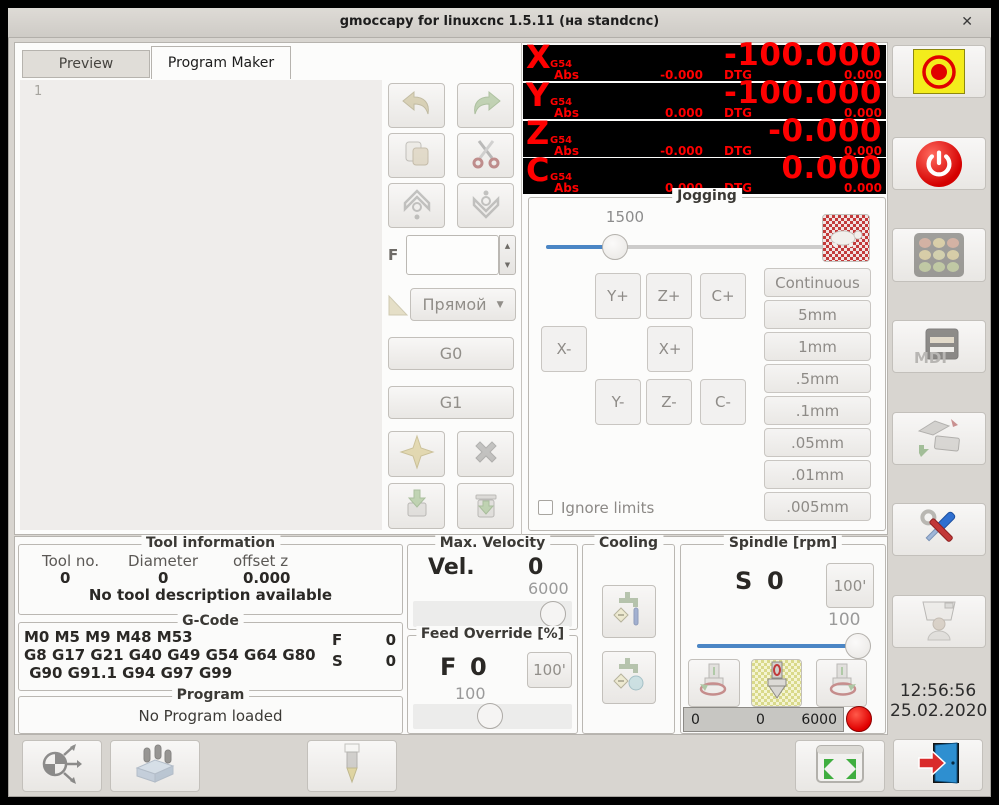 The height and width of the screenshot is (805, 999). Describe the element at coordinates (615, 247) in the screenshot. I see `jog-speed-slider-handle` at that location.